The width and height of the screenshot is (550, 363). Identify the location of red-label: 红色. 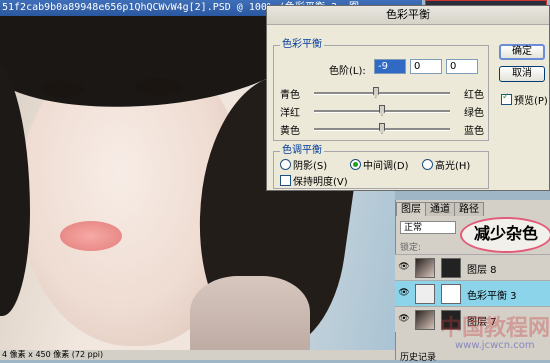
(474, 95).